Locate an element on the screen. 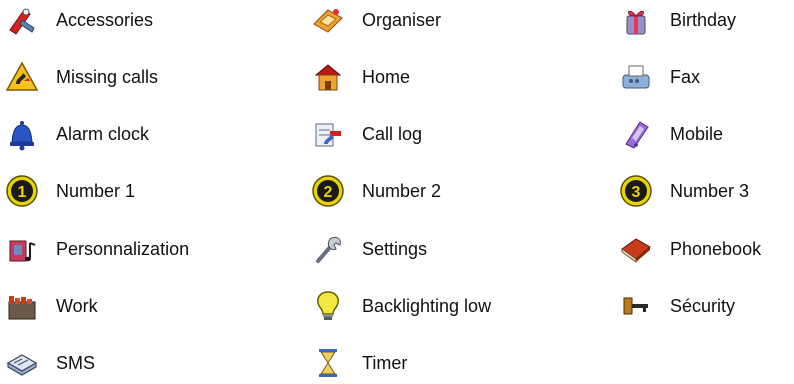 This screenshot has width=794, height=384. settings-icon is located at coordinates (328, 249).